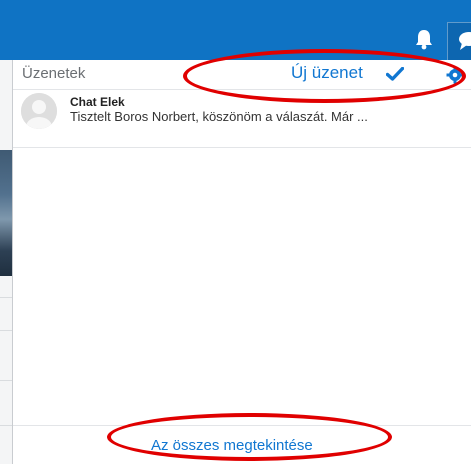 The image size is (471, 464). What do you see at coordinates (97, 102) in the screenshot?
I see `message-sender: Chat Elek` at bounding box center [97, 102].